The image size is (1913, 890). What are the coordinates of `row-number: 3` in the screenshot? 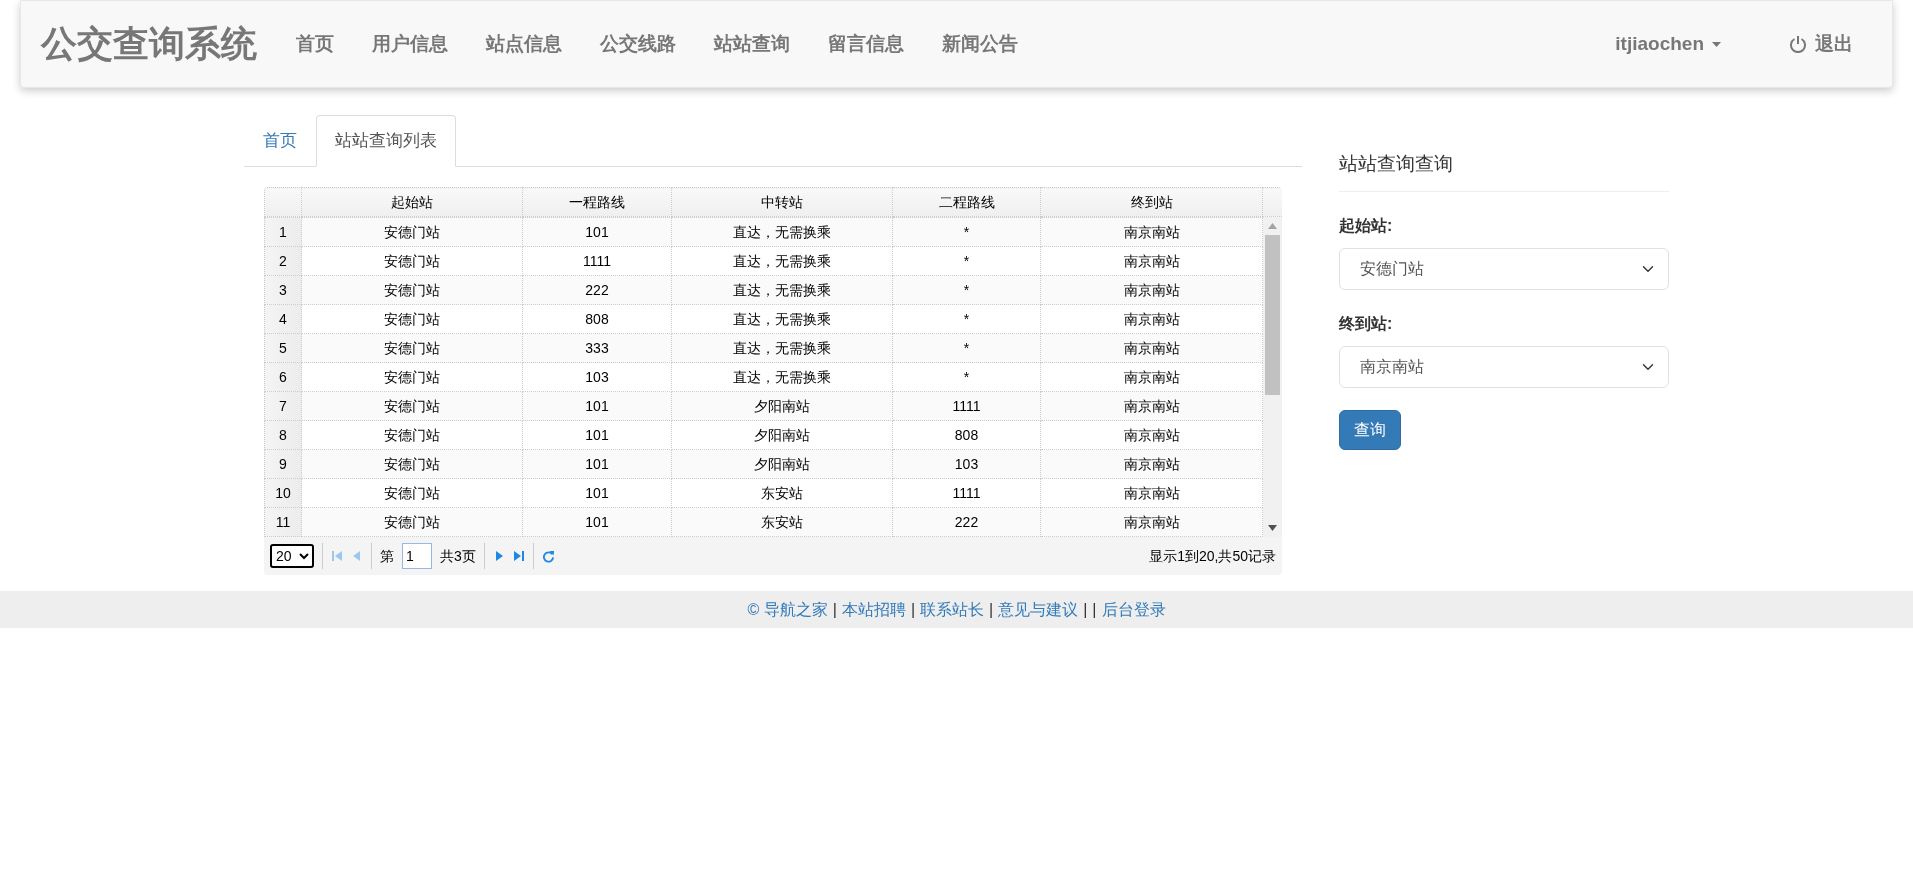 It's located at (283, 290).